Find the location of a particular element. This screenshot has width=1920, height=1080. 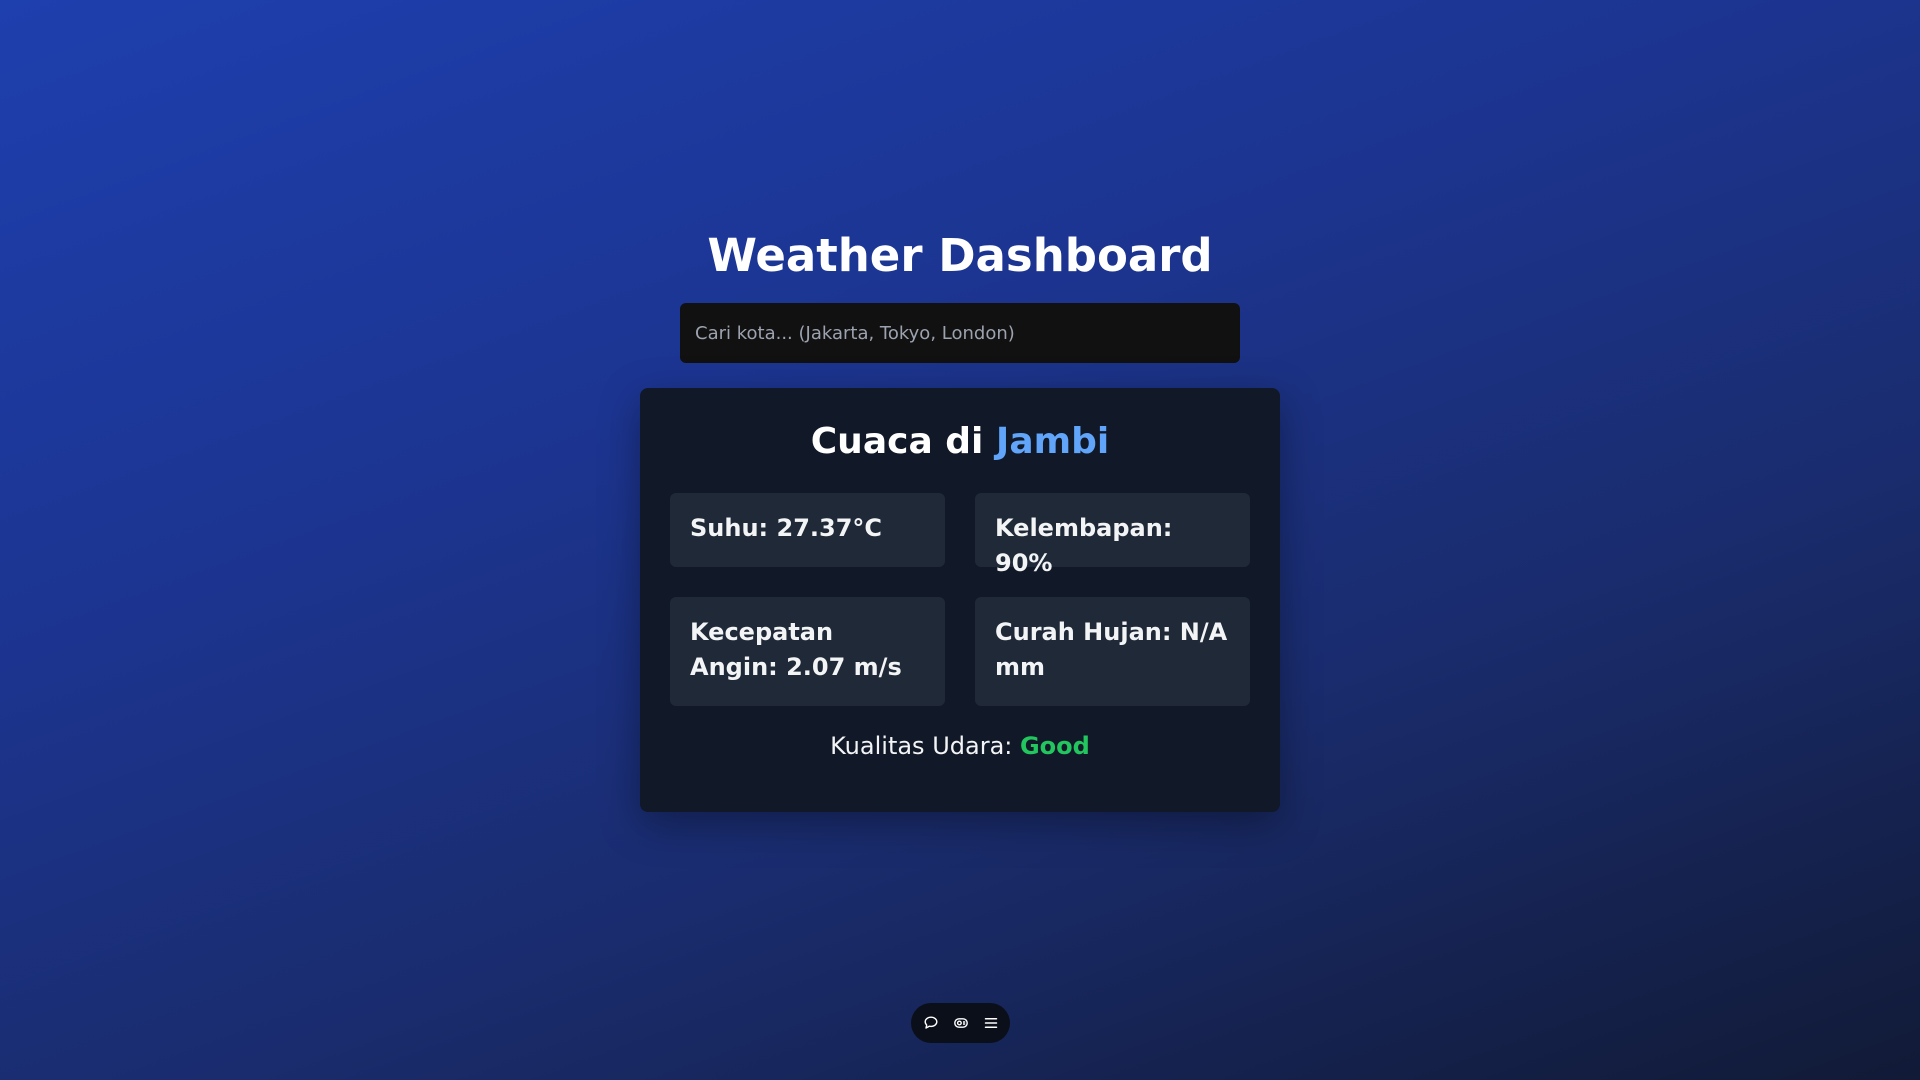

air-quality-label: Kualitas Udara: is located at coordinates (925, 746).